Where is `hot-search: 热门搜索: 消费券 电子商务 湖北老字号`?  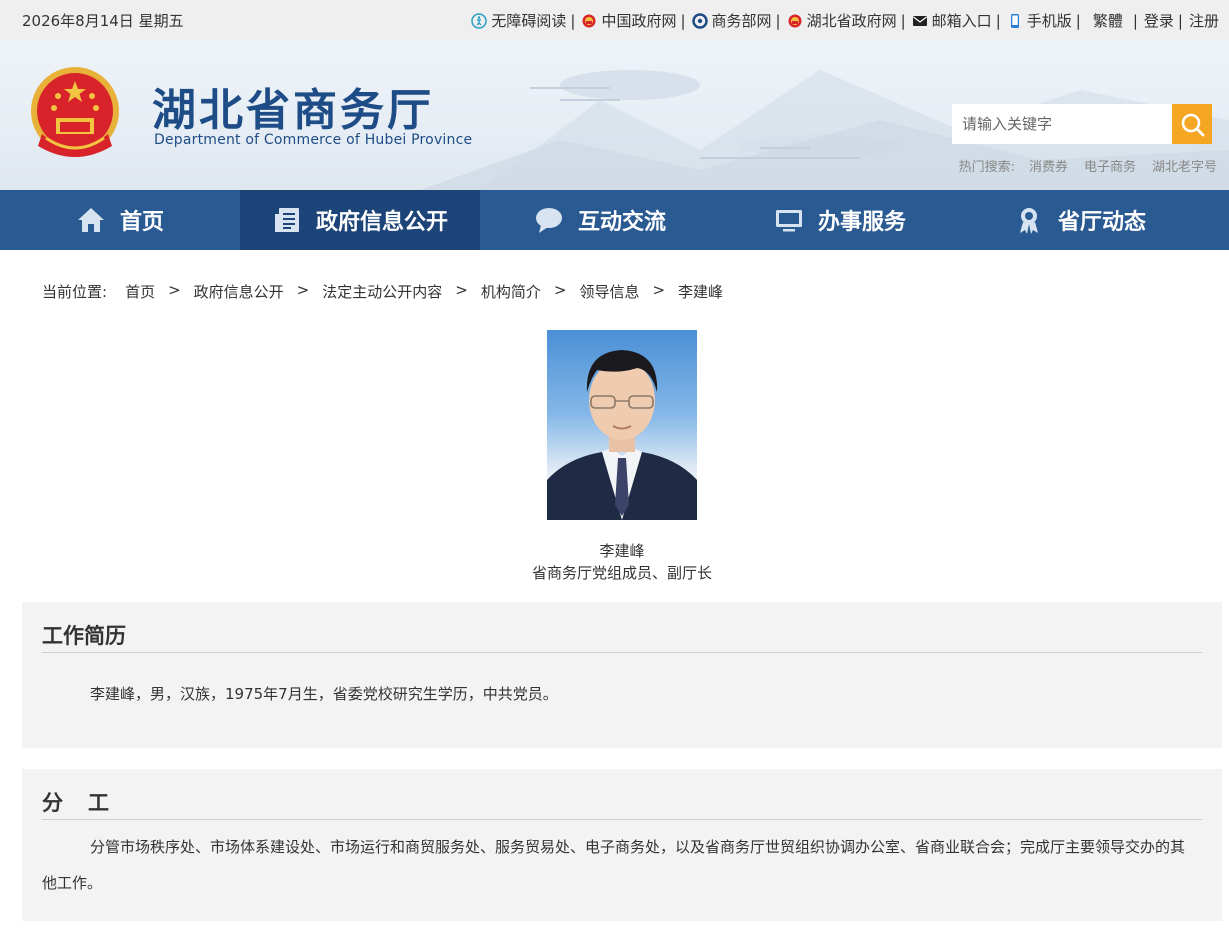 hot-search: 热门搜索: 消费券 电子商务 湖北老字号 is located at coordinates (1088, 165).